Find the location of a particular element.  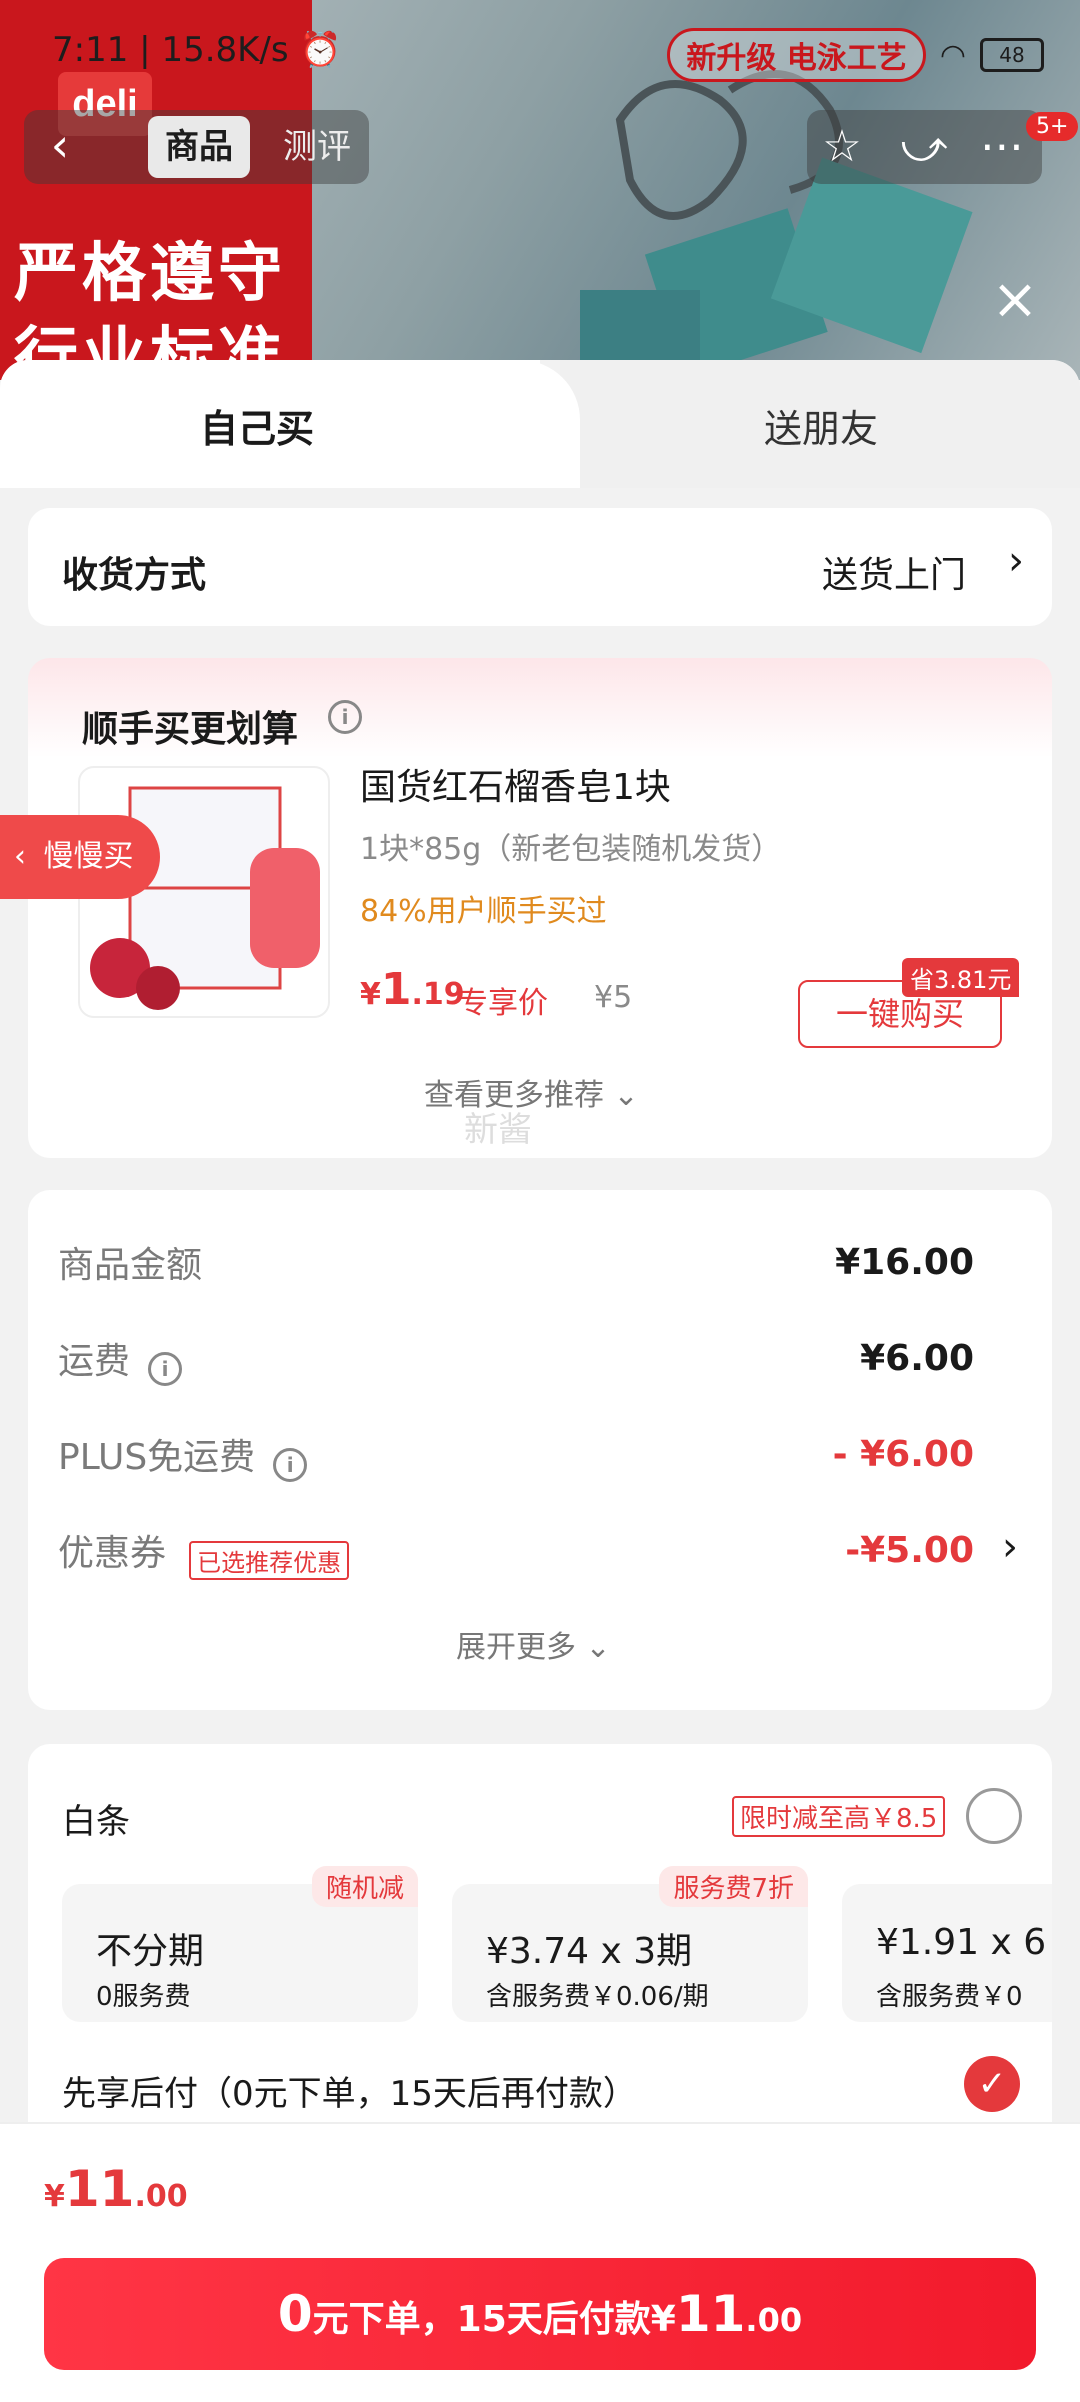

total-price: ¥11.00 is located at coordinates (116, 2189).